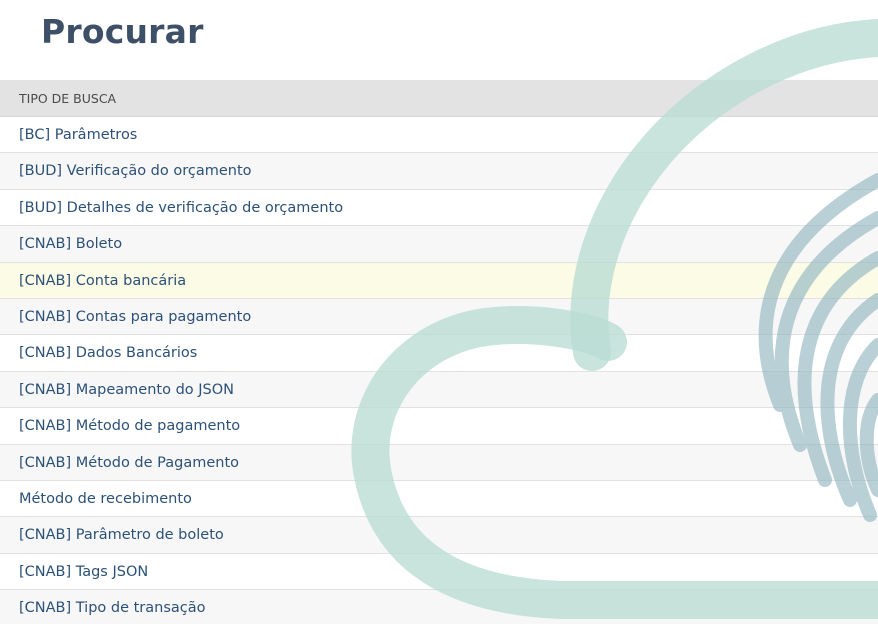 This screenshot has width=878, height=624. I want to click on list-item: [CNAB] Método de Pagamento, so click(439, 462).